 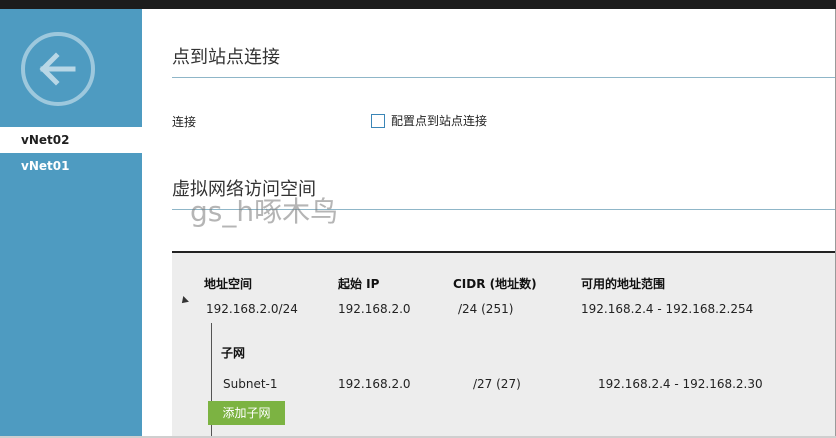 What do you see at coordinates (378, 120) in the screenshot?
I see `p2s-checkbox` at bounding box center [378, 120].